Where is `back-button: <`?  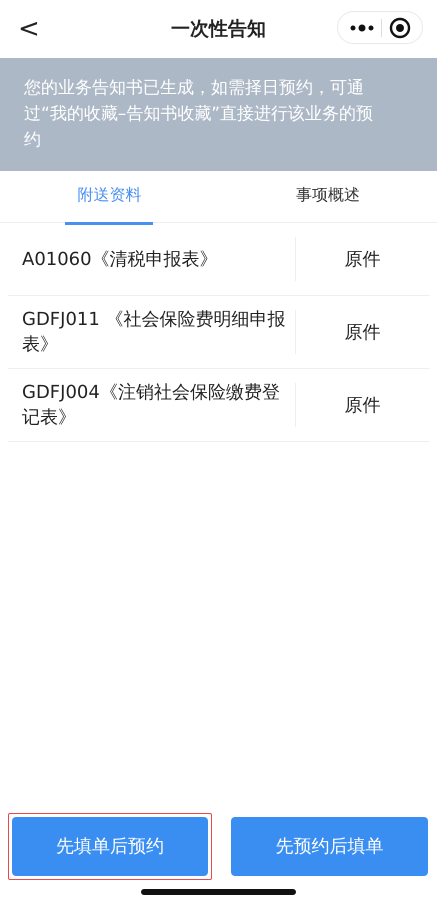 back-button: < is located at coordinates (29, 29).